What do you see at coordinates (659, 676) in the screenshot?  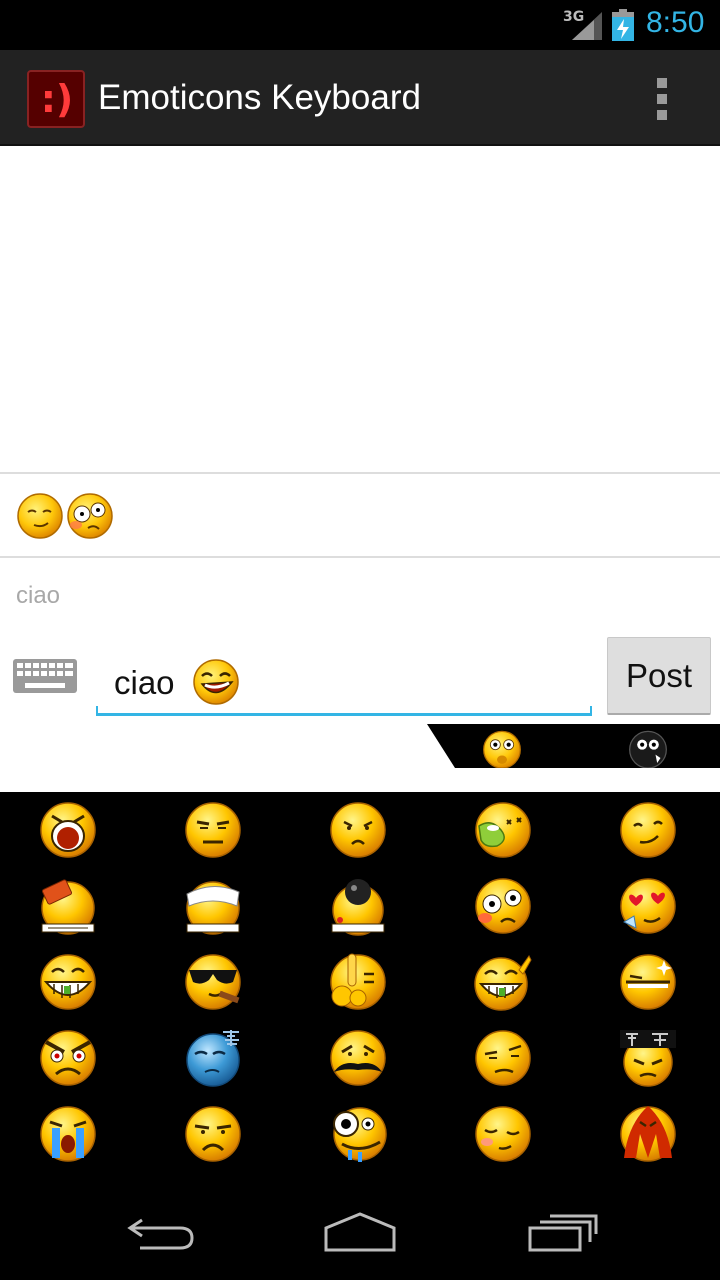 I see `post-button: Post` at bounding box center [659, 676].